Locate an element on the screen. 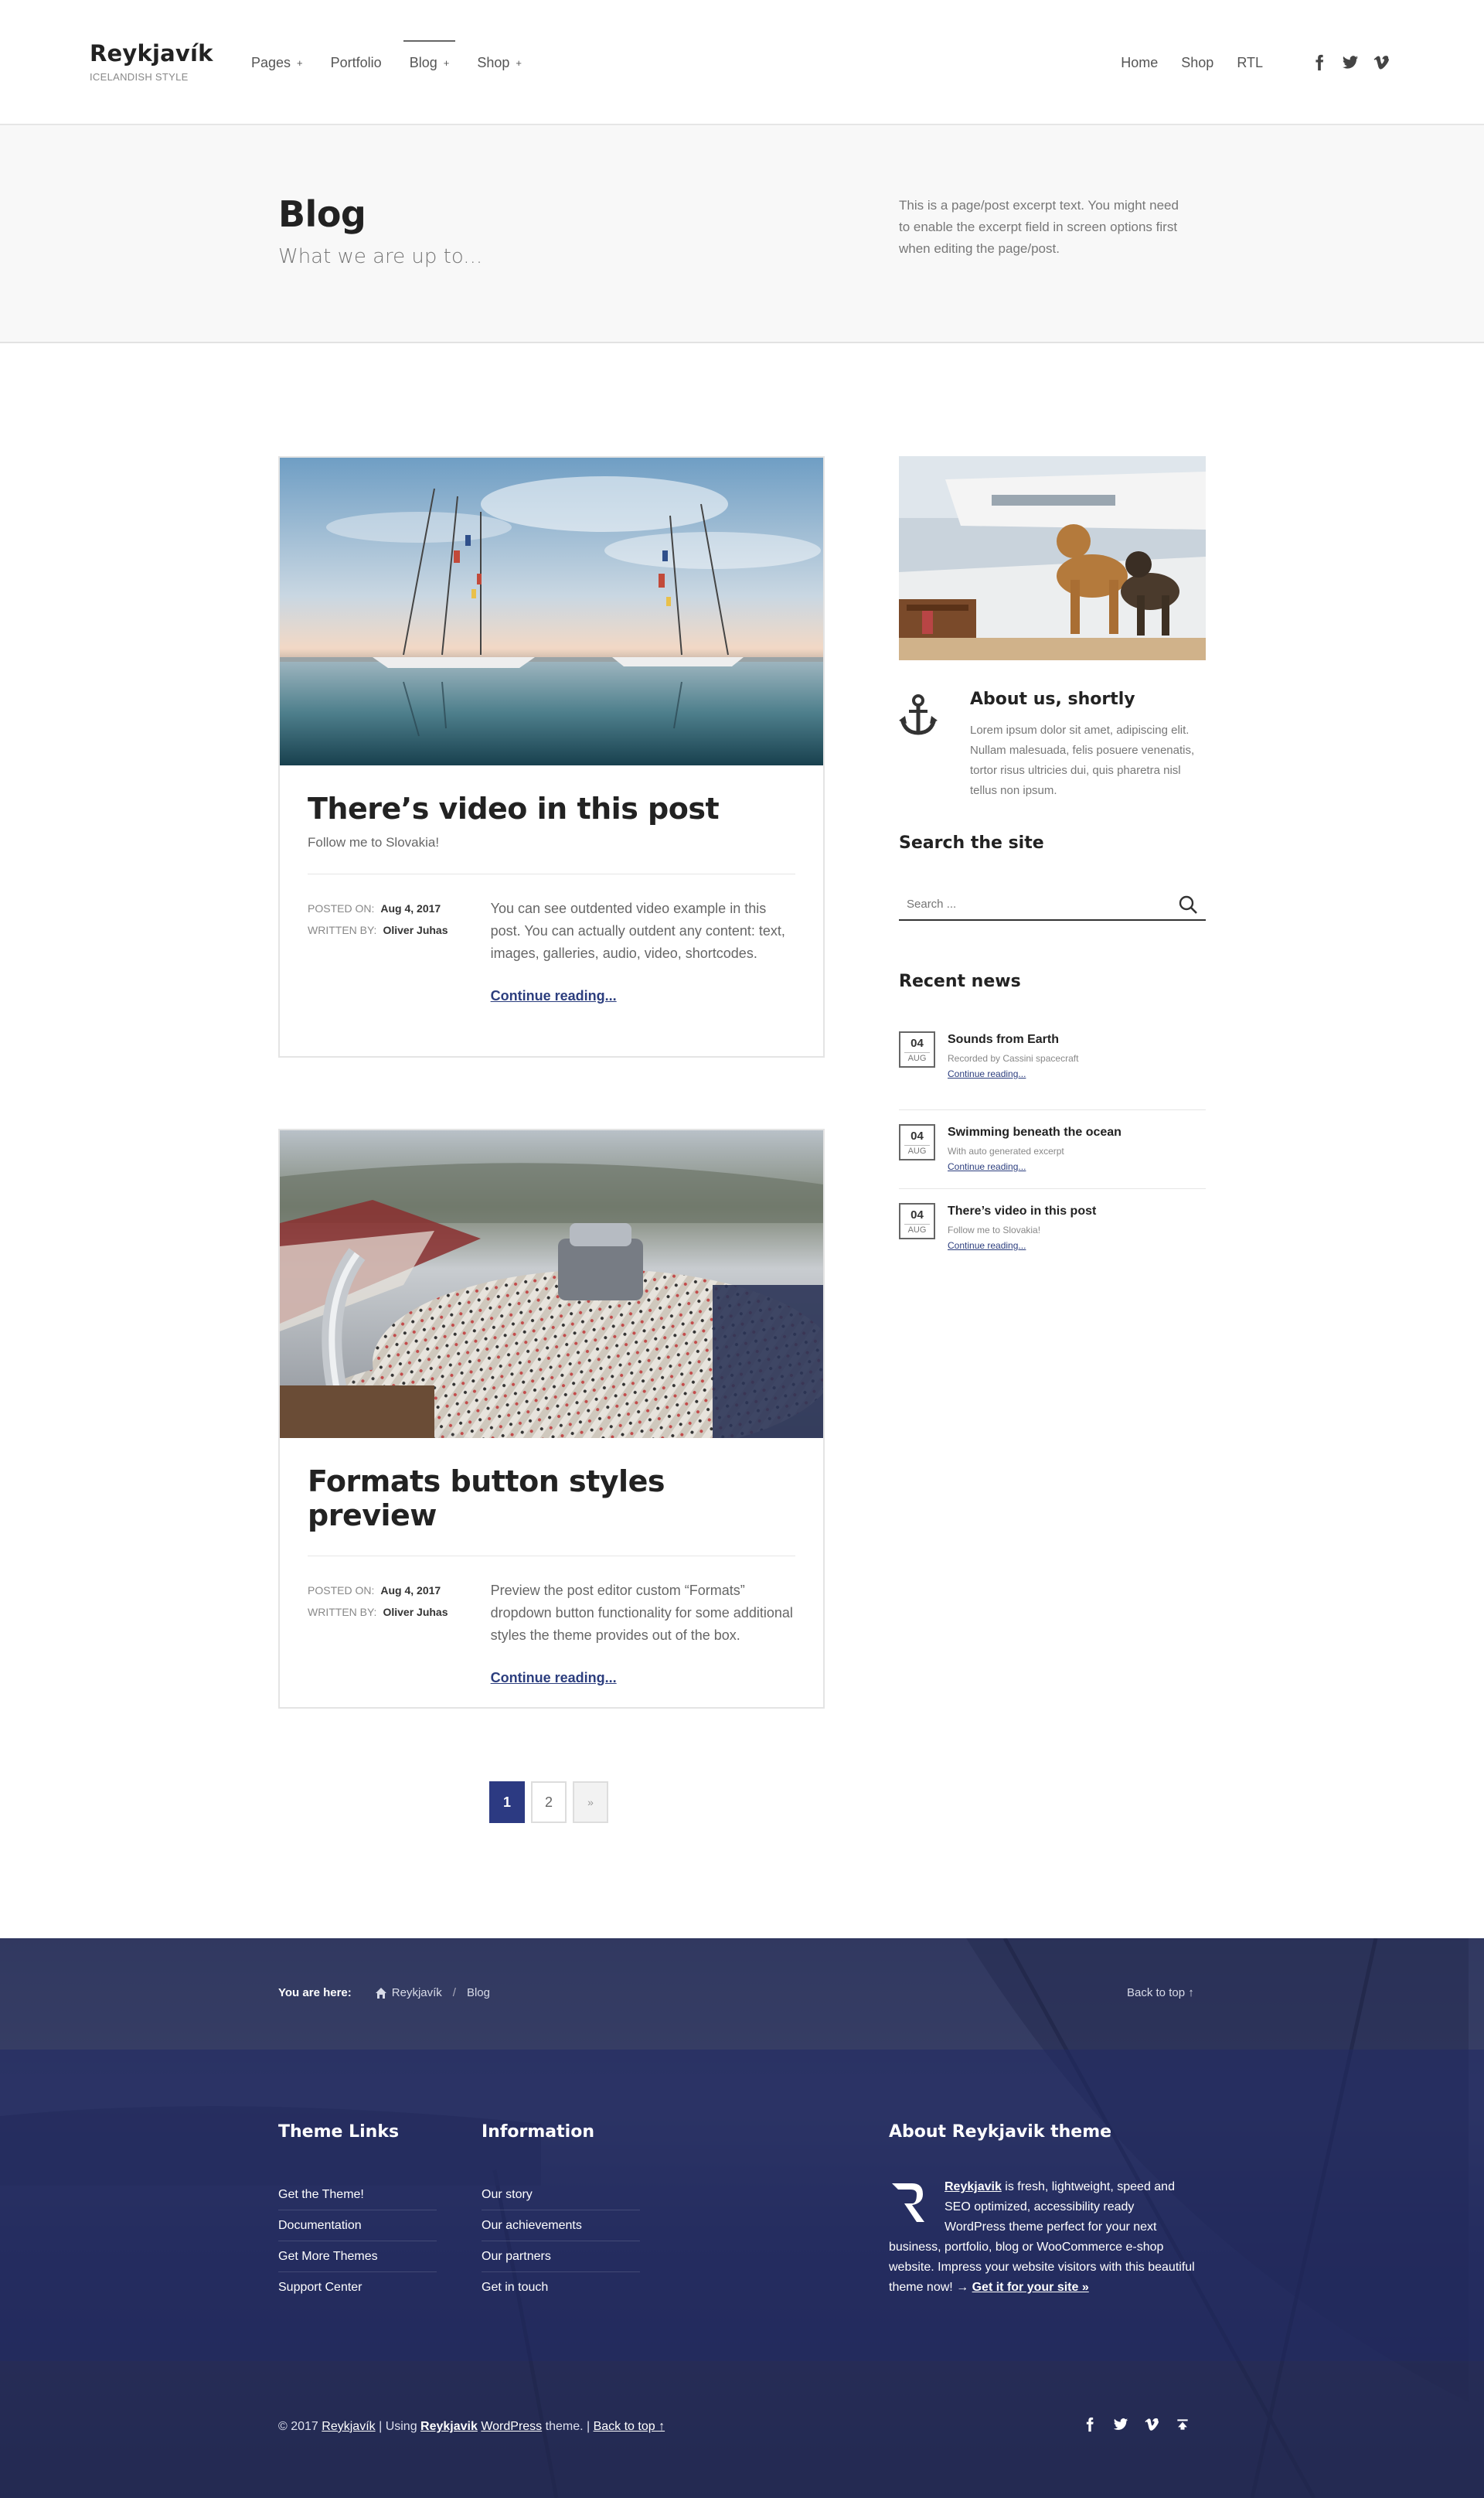 This screenshot has width=1484, height=2498. menu-item-label: Shop is located at coordinates (493, 62).